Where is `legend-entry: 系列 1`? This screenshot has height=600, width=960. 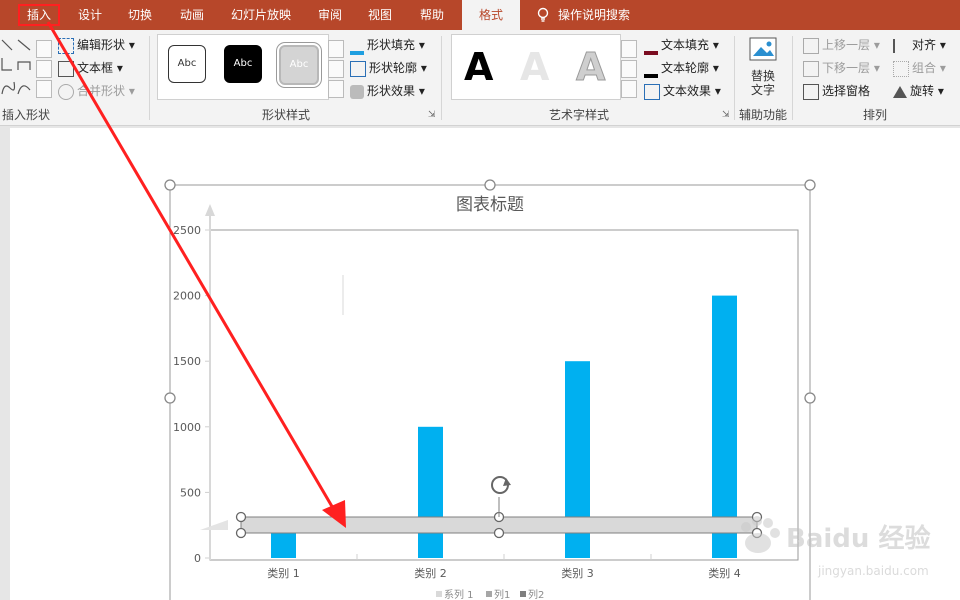 legend-entry: 系列 1 is located at coordinates (459, 594).